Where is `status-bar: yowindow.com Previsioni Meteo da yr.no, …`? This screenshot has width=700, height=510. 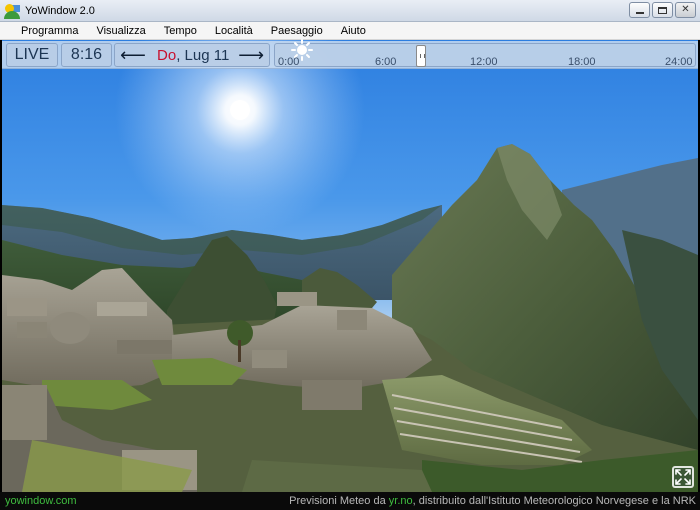 status-bar: yowindow.com Previsioni Meteo da yr.no, … is located at coordinates (350, 501).